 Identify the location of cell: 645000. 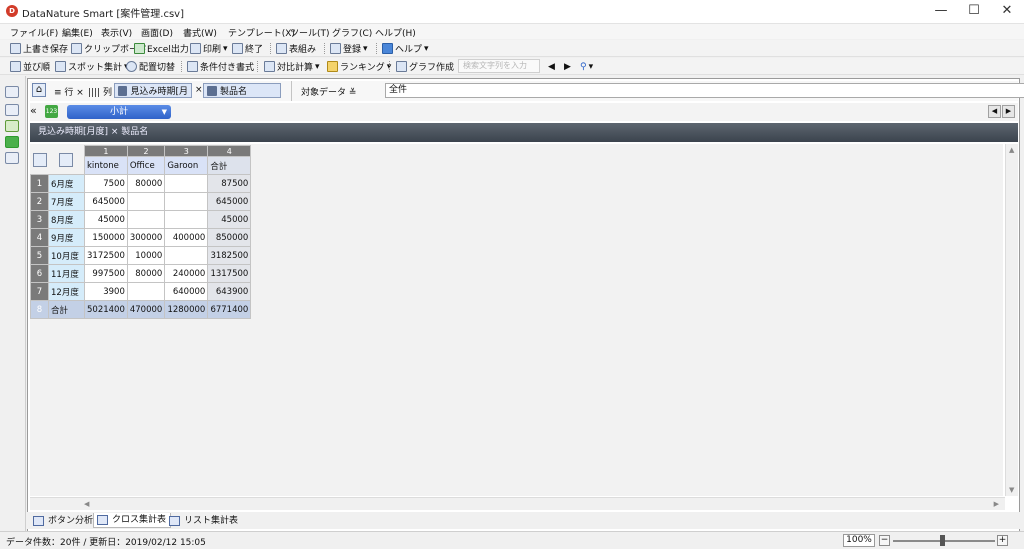
(106, 201).